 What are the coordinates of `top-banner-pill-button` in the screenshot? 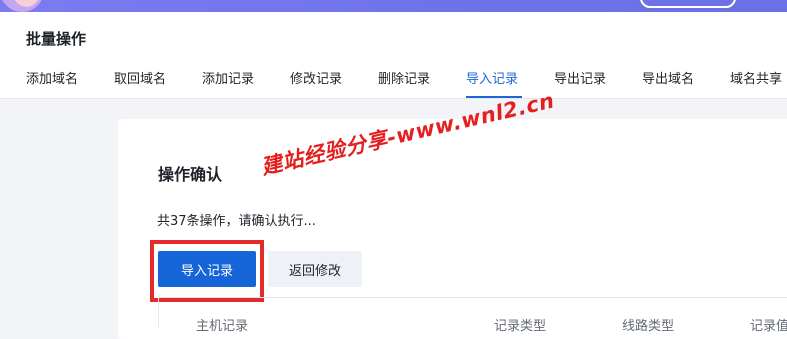 It's located at (688, 4).